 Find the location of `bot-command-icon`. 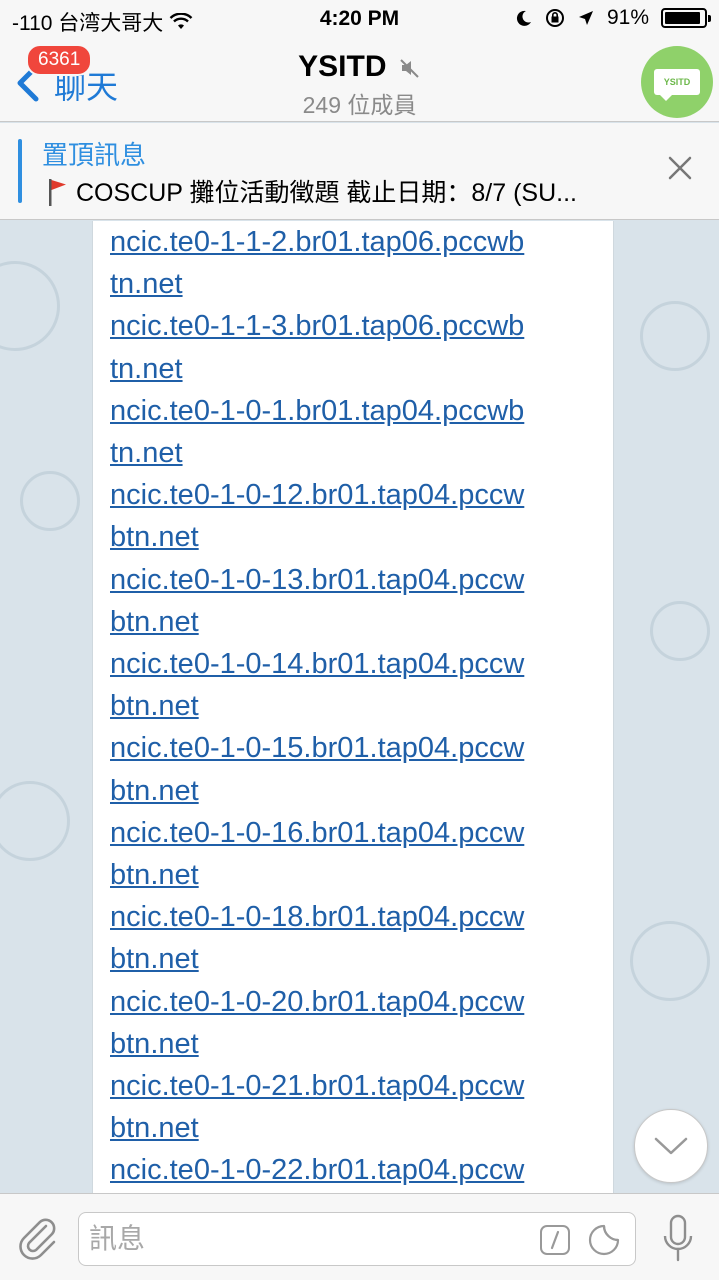

bot-command-icon is located at coordinates (555, 1240).